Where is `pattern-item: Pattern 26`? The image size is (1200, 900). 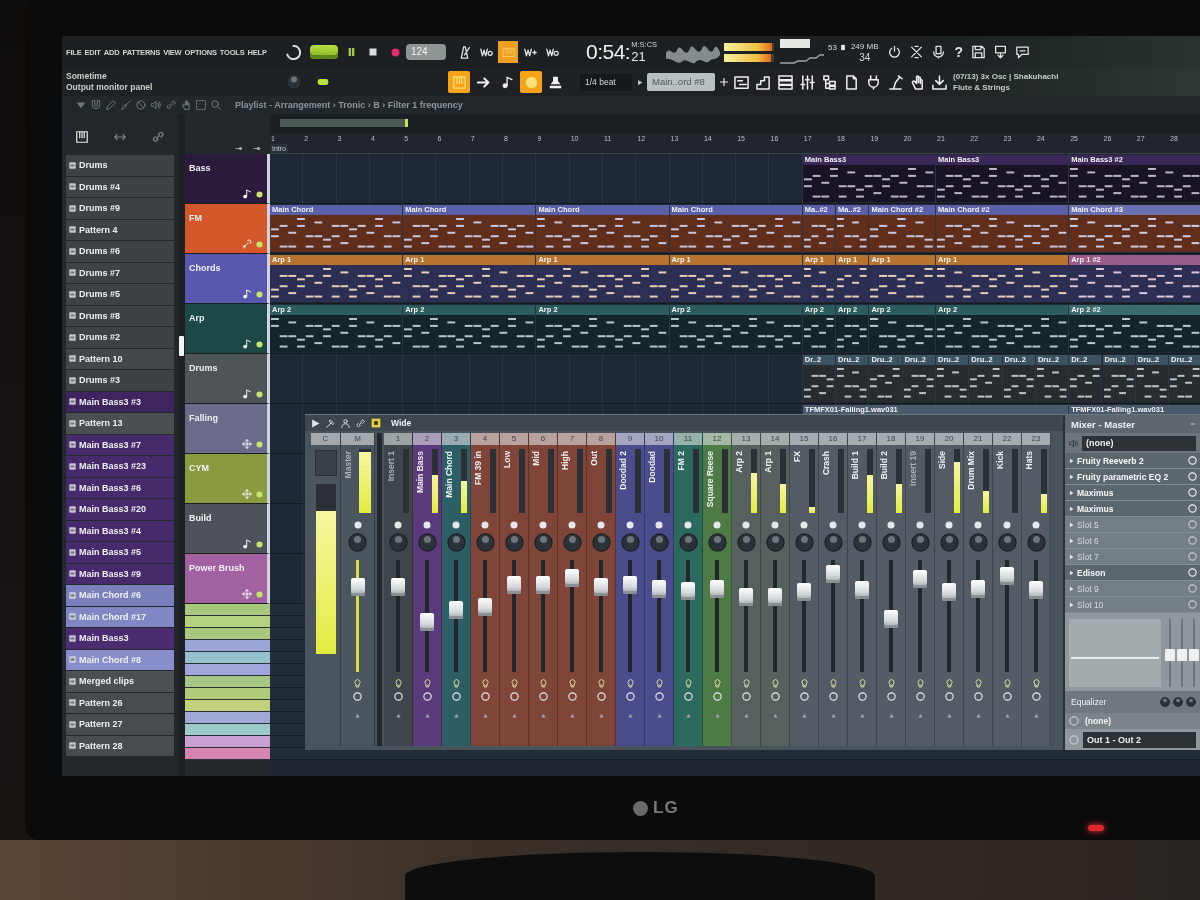 pattern-item: Pattern 26 is located at coordinates (120, 702).